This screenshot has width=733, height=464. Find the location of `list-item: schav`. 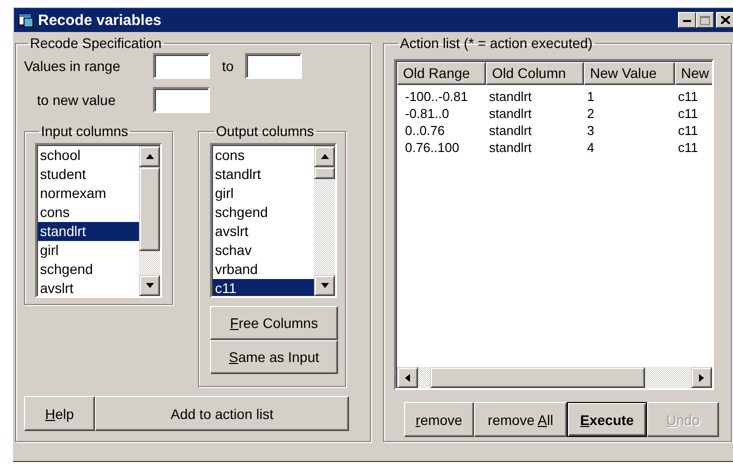

list-item: schav is located at coordinates (263, 250).